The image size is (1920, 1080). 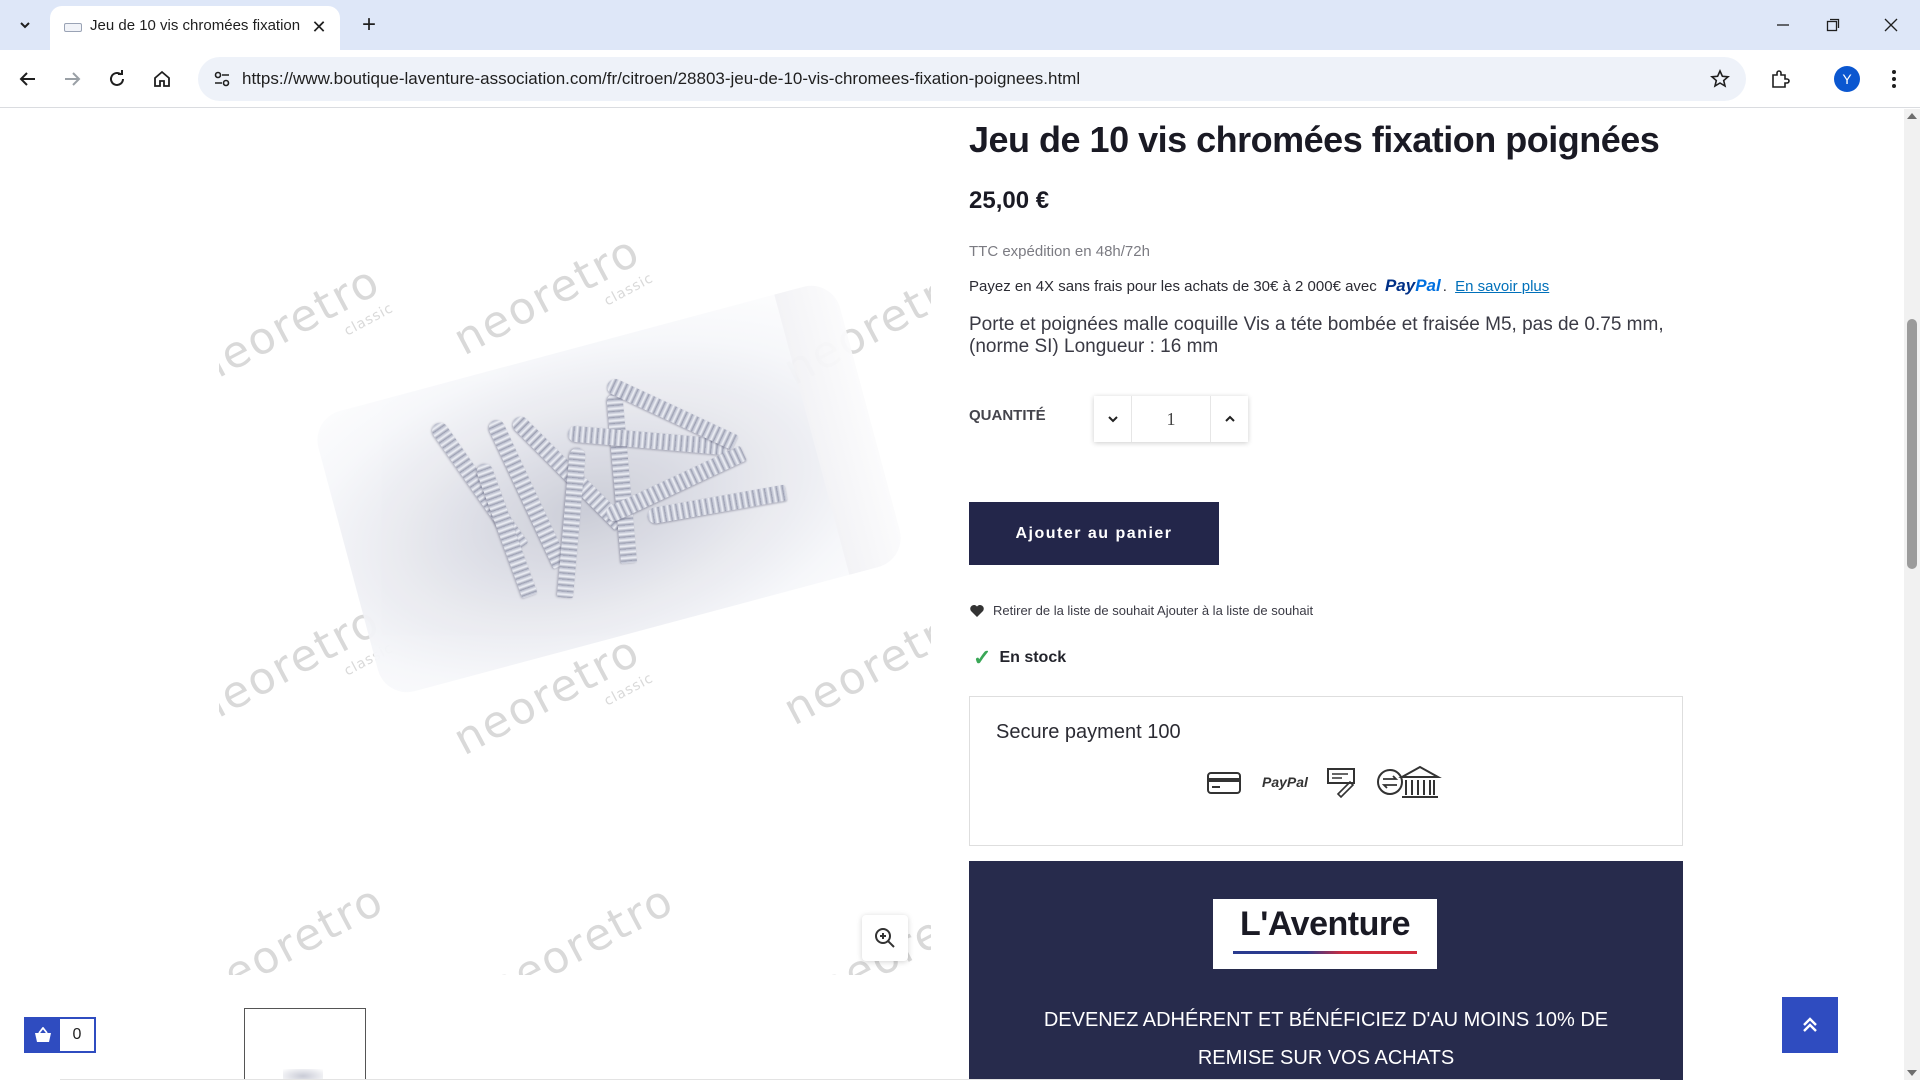 I want to click on kebab-menu-icon, so click(x=1894, y=79).